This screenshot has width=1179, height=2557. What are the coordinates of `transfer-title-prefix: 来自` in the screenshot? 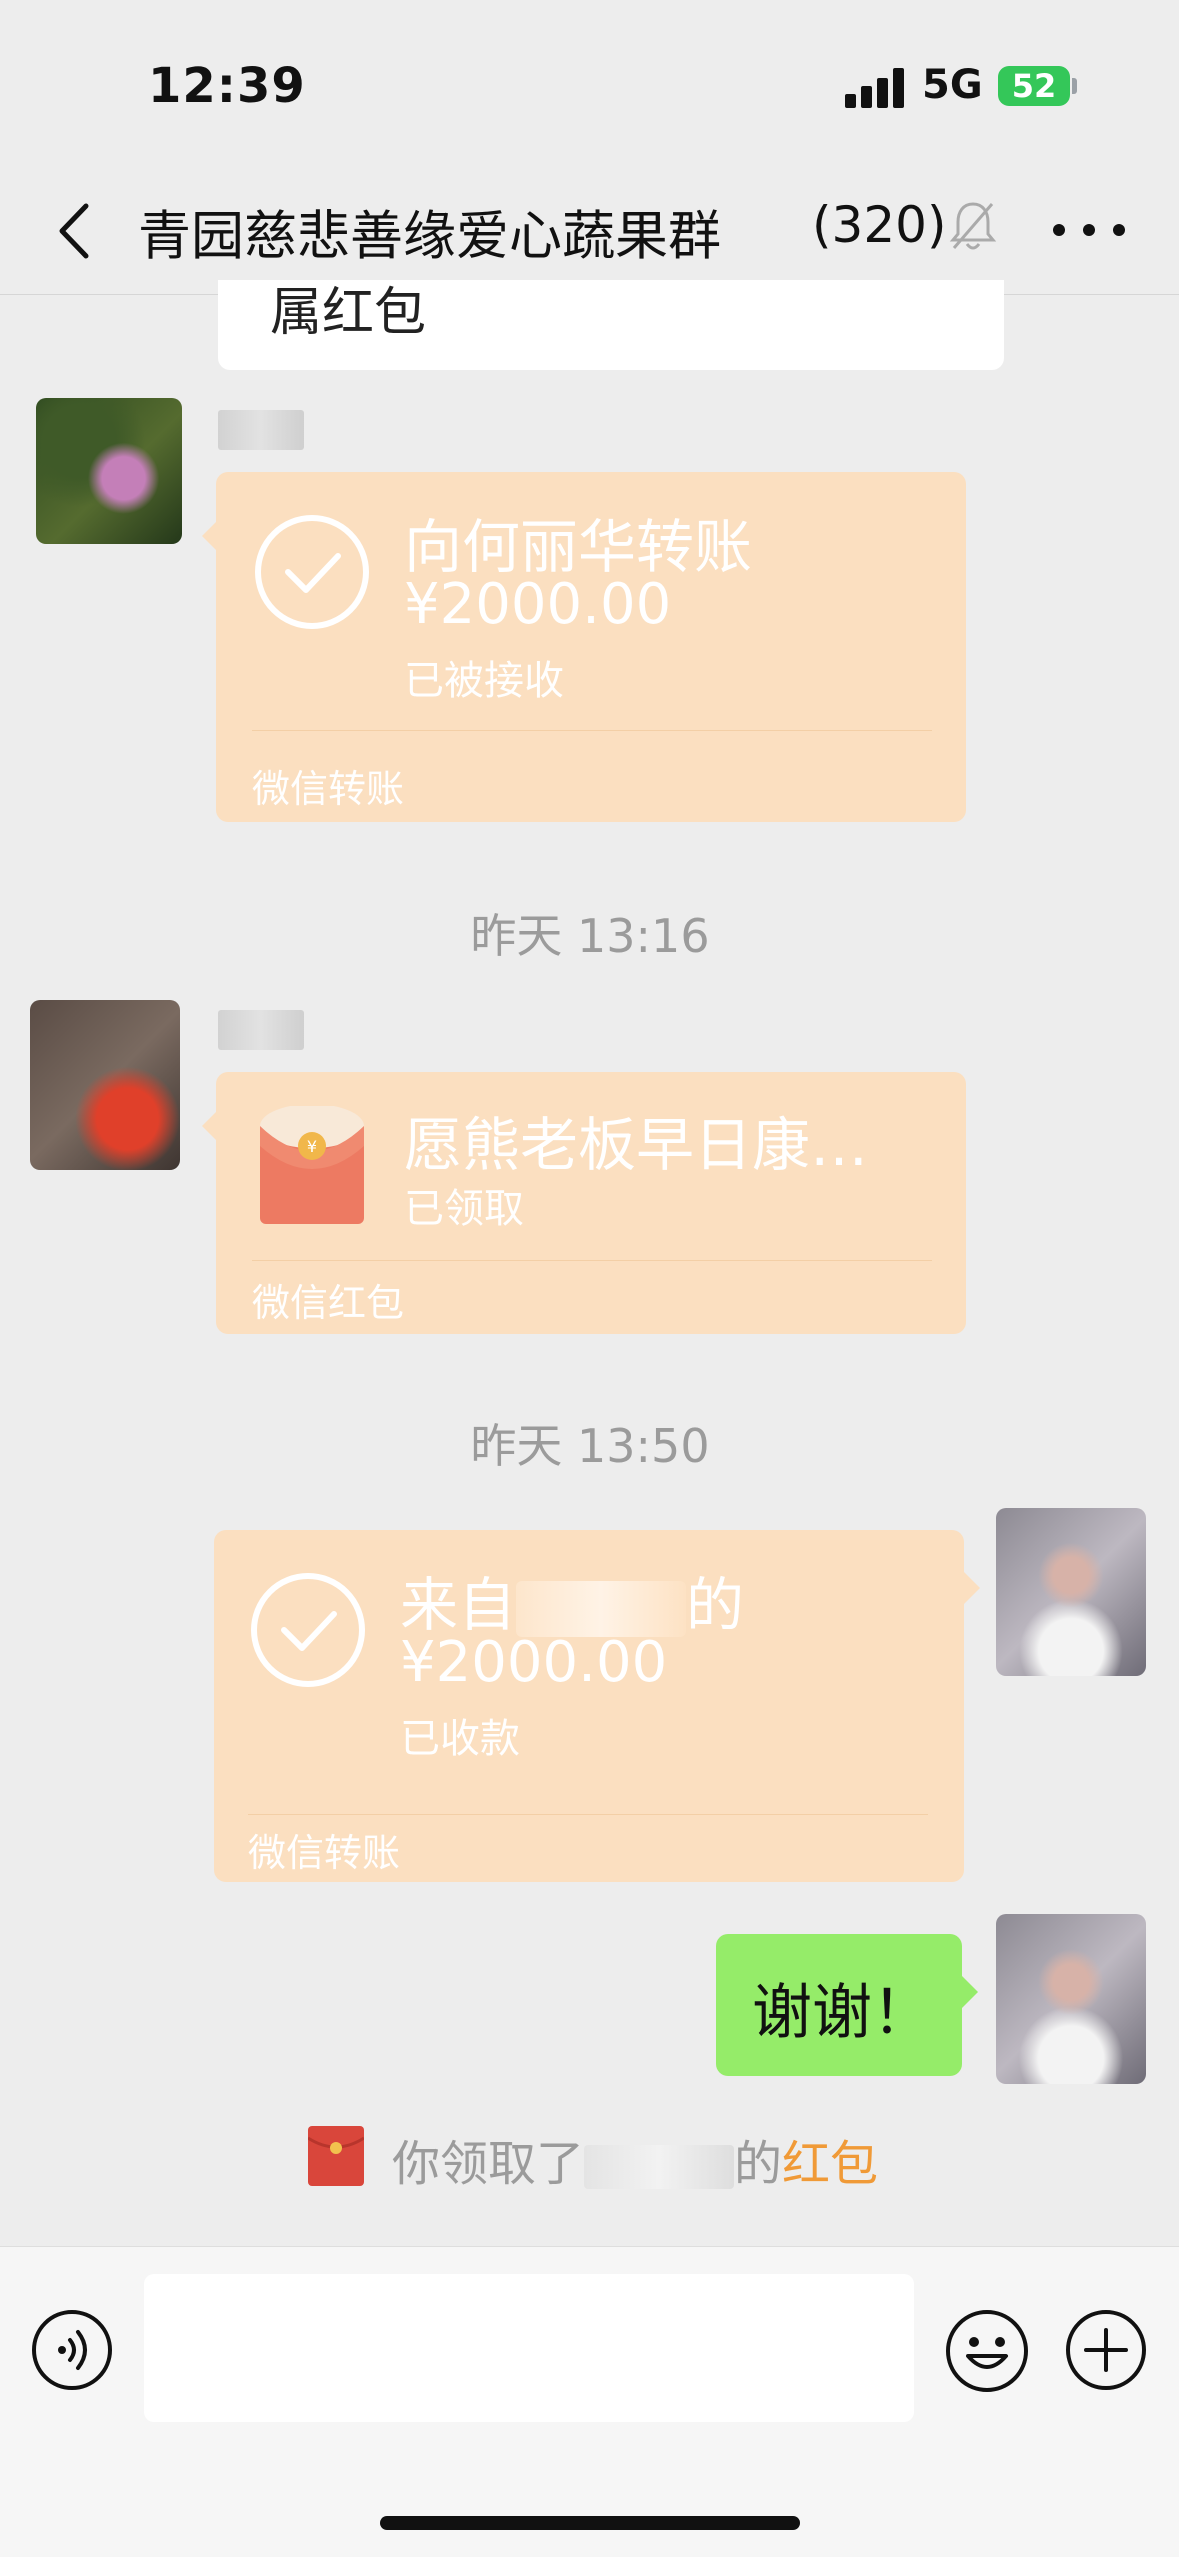 It's located at (458, 1605).